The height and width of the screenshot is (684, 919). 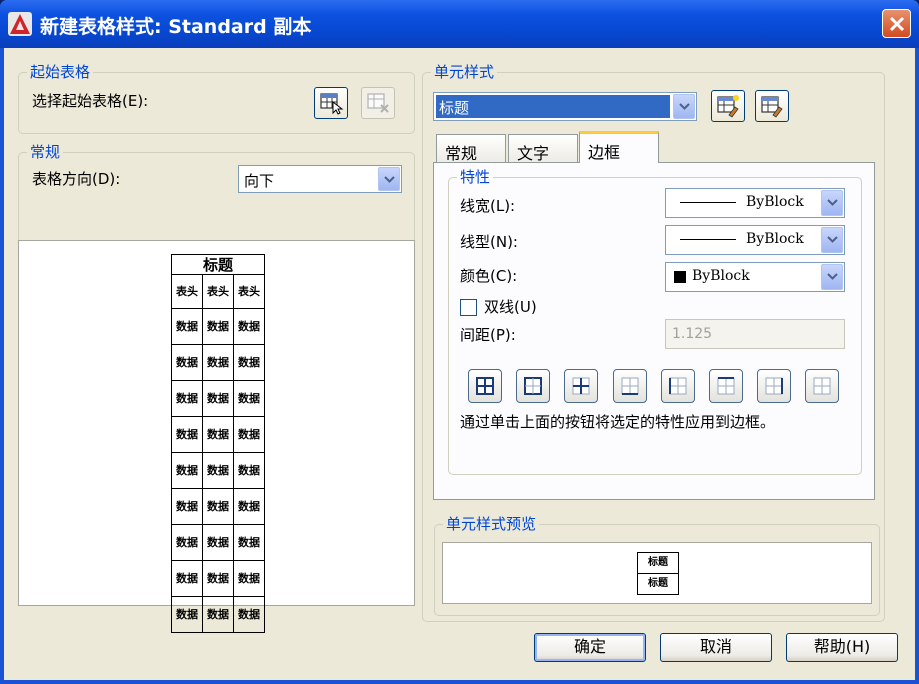 What do you see at coordinates (590, 647) in the screenshot?
I see `ok-button: 确定` at bounding box center [590, 647].